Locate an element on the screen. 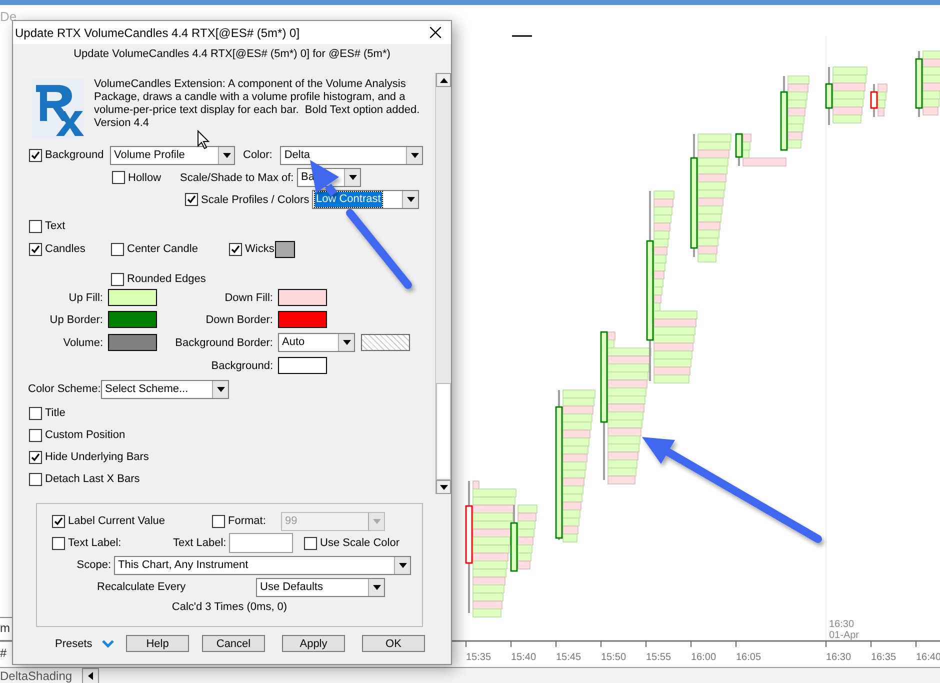 This screenshot has height=683, width=940. dropdown: Delta is located at coordinates (352, 155).